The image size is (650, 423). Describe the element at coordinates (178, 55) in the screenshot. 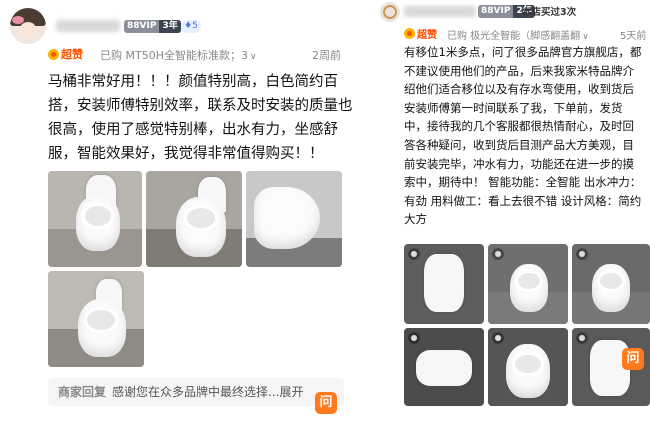

I see `purchase-spec: 已购 MT50H全智能标准款；3 ∨` at that location.